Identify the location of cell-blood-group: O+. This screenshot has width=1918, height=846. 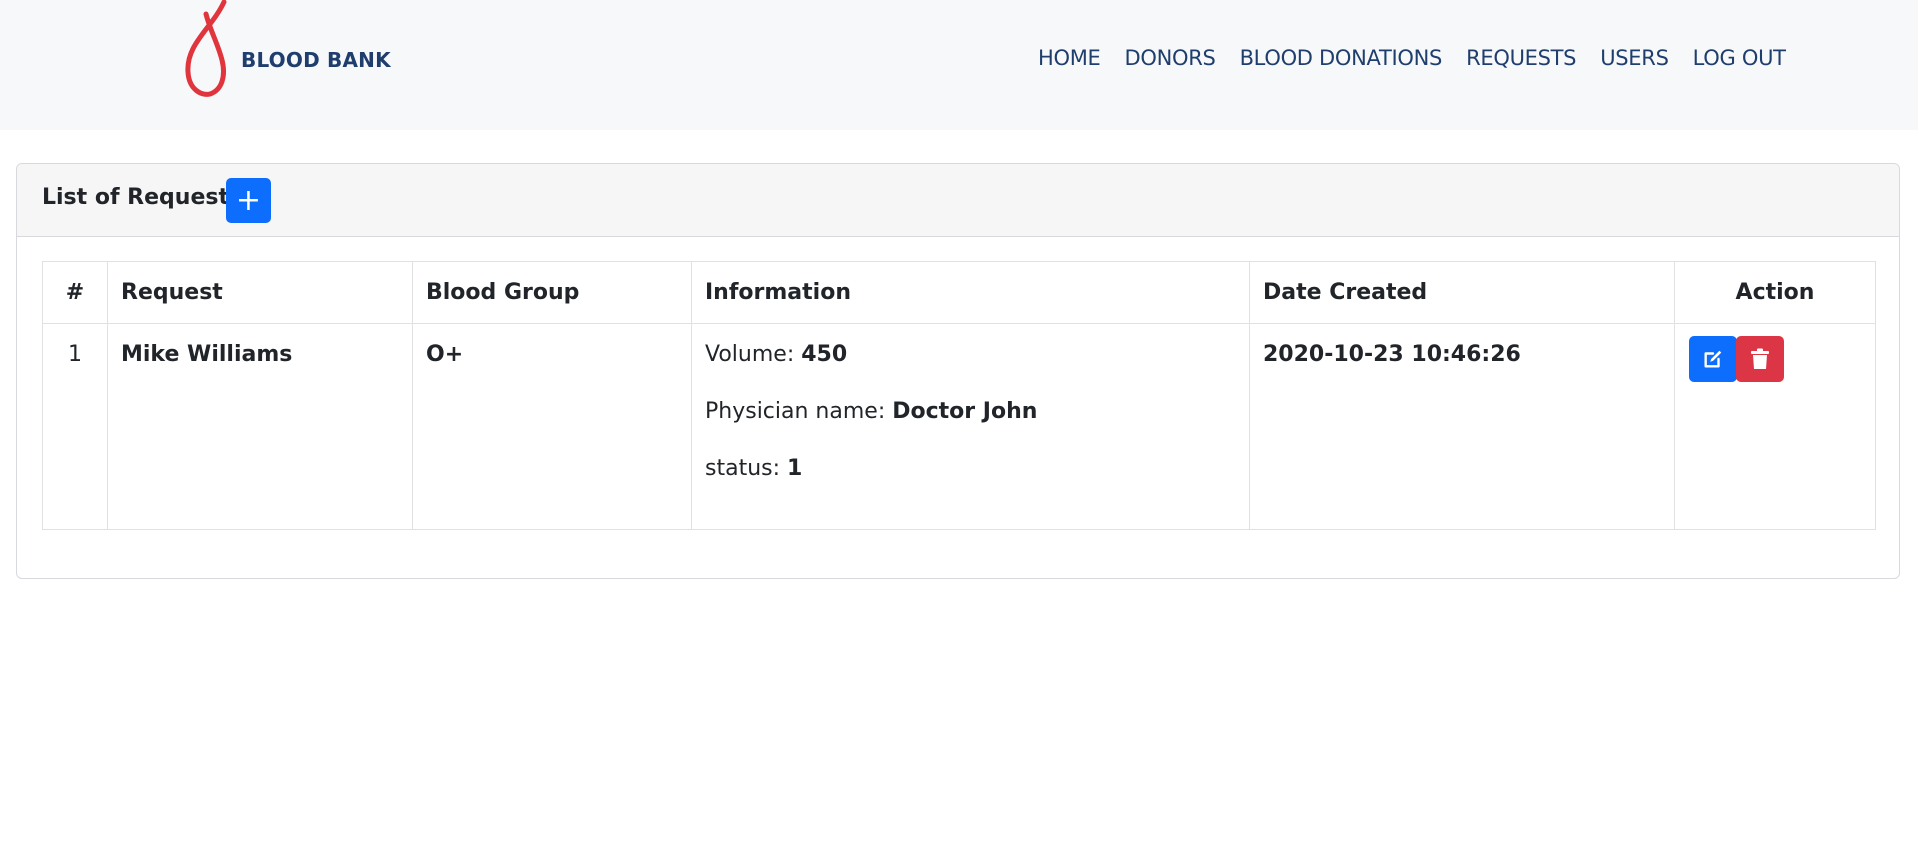
(552, 426).